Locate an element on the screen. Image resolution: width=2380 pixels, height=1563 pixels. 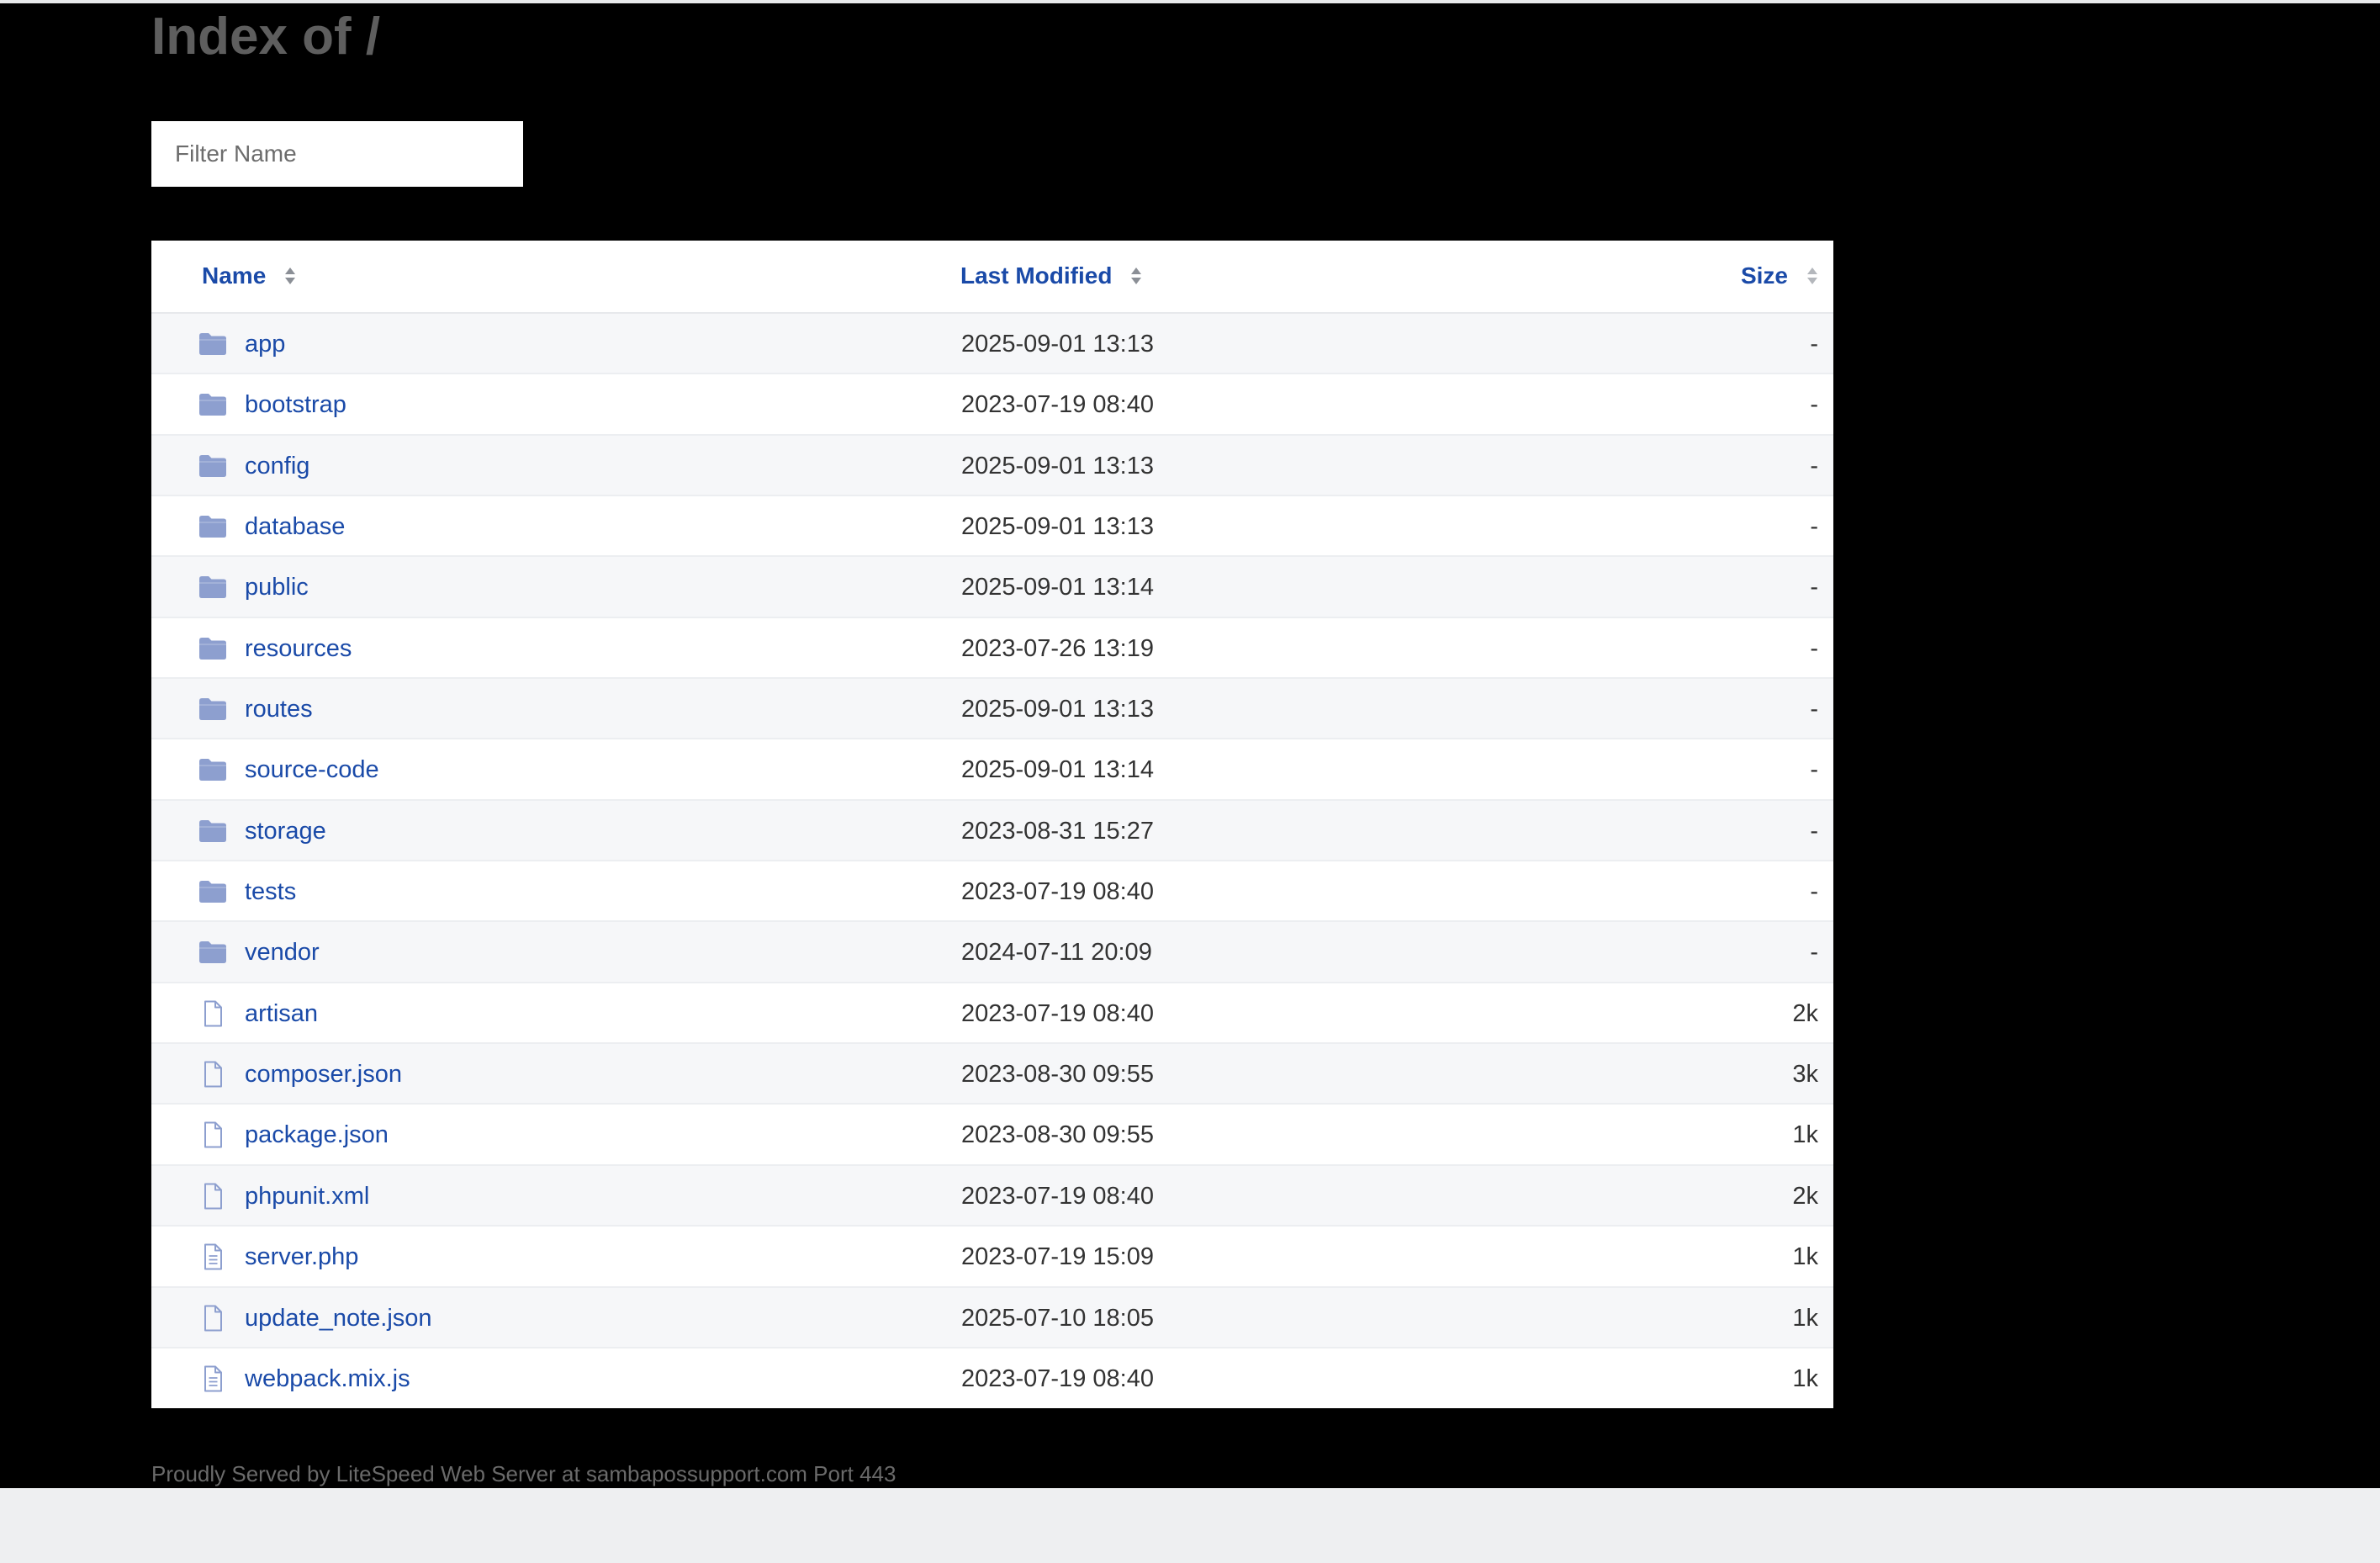
filter-name-input is located at coordinates (337, 154).